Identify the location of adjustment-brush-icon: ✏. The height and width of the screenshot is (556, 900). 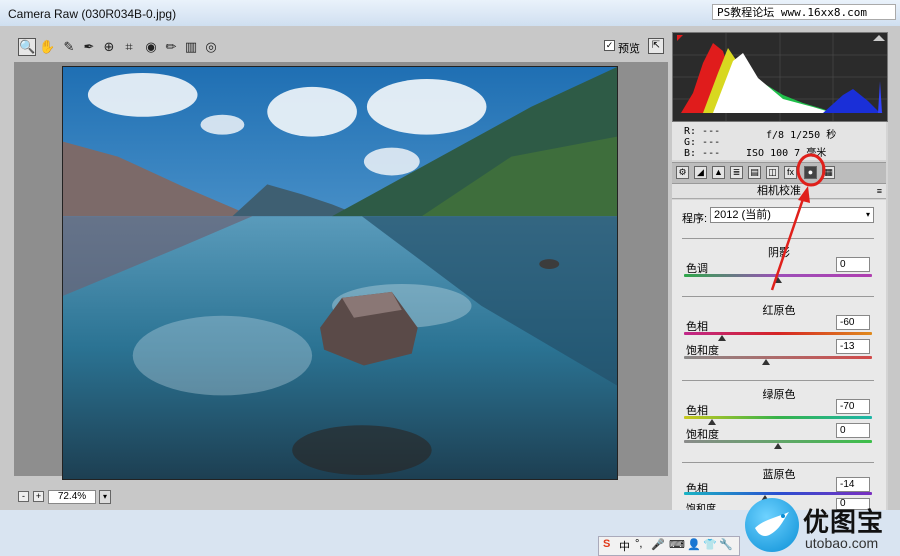
(171, 47).